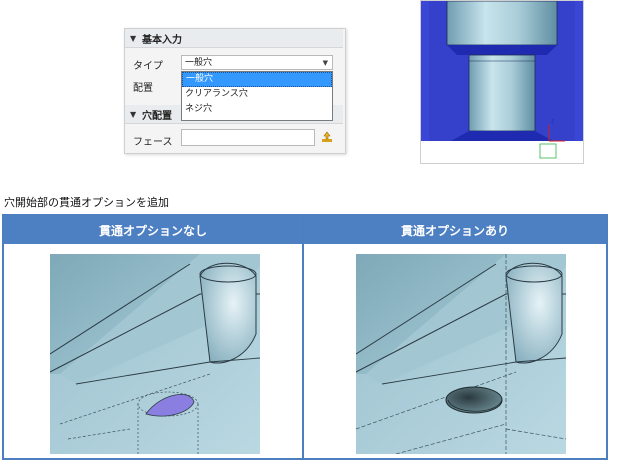  What do you see at coordinates (199, 63) in the screenshot?
I see `type-select-value: 一般穴` at bounding box center [199, 63].